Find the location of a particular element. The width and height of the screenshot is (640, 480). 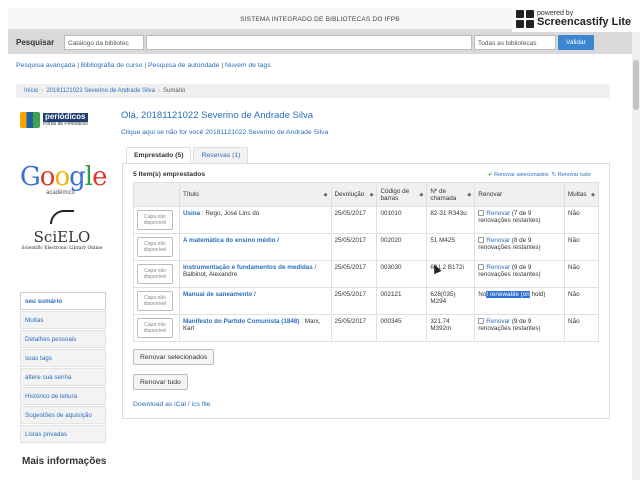

periodicos-logo: periódicos Portal de Periódicos is located at coordinates (64, 120).